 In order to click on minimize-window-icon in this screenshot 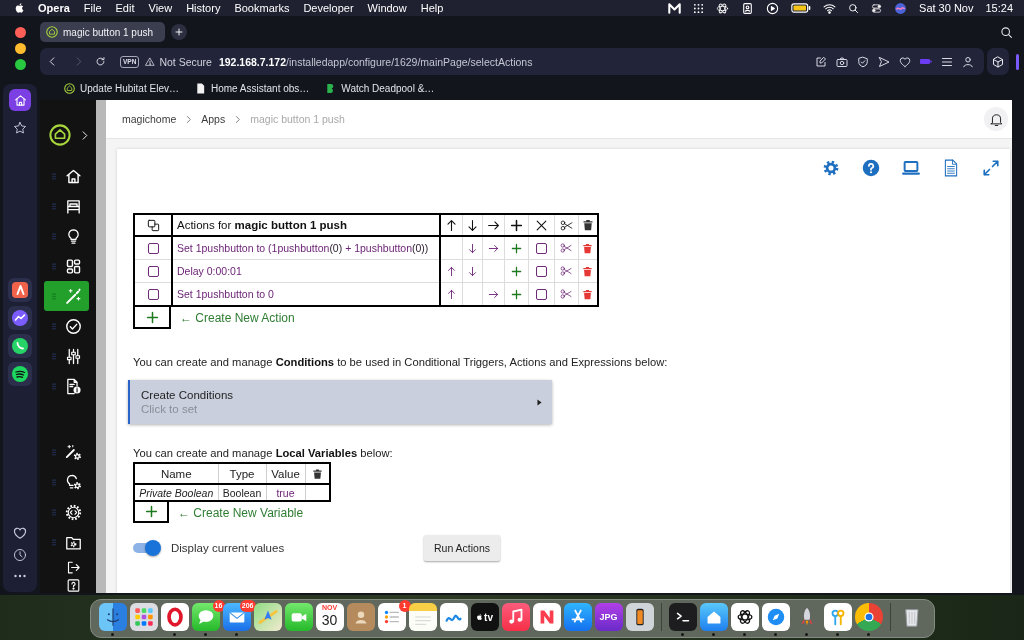, I will do `click(20, 48)`.